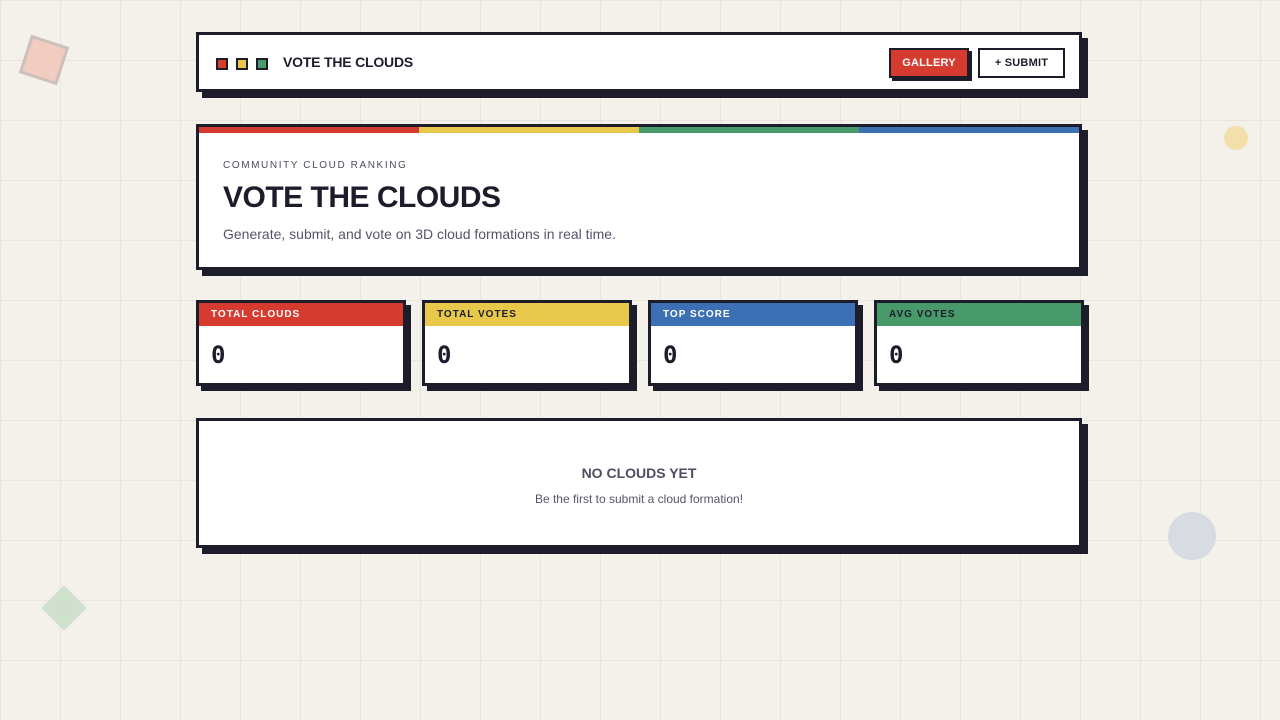 The image size is (1280, 720). What do you see at coordinates (64, 608) in the screenshot?
I see `decorative-diamond` at bounding box center [64, 608].